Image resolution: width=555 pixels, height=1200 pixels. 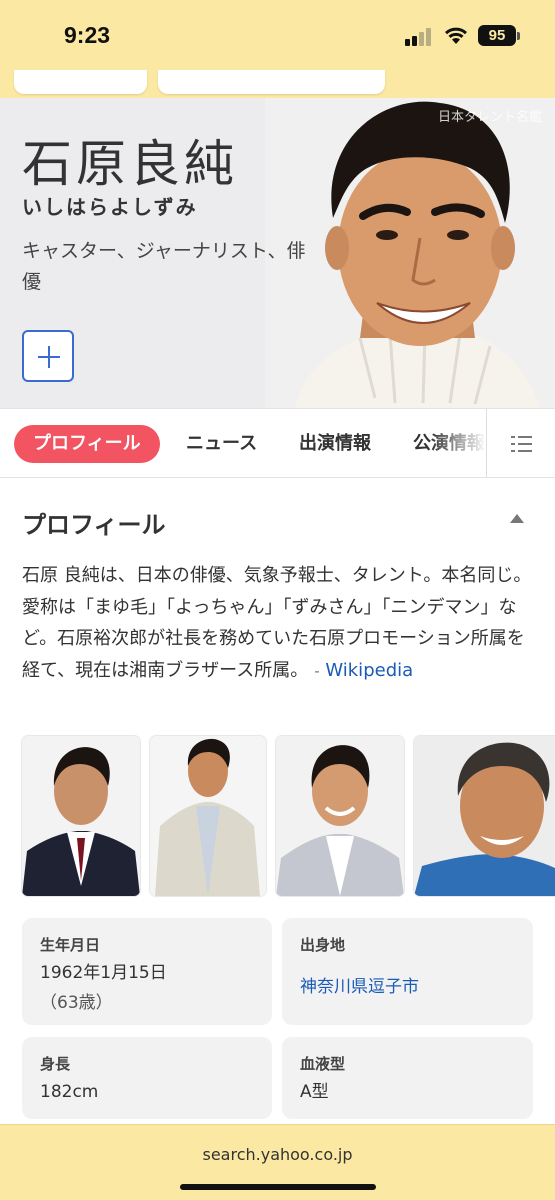 I want to click on tab-menu-icon, so click(x=520, y=443).